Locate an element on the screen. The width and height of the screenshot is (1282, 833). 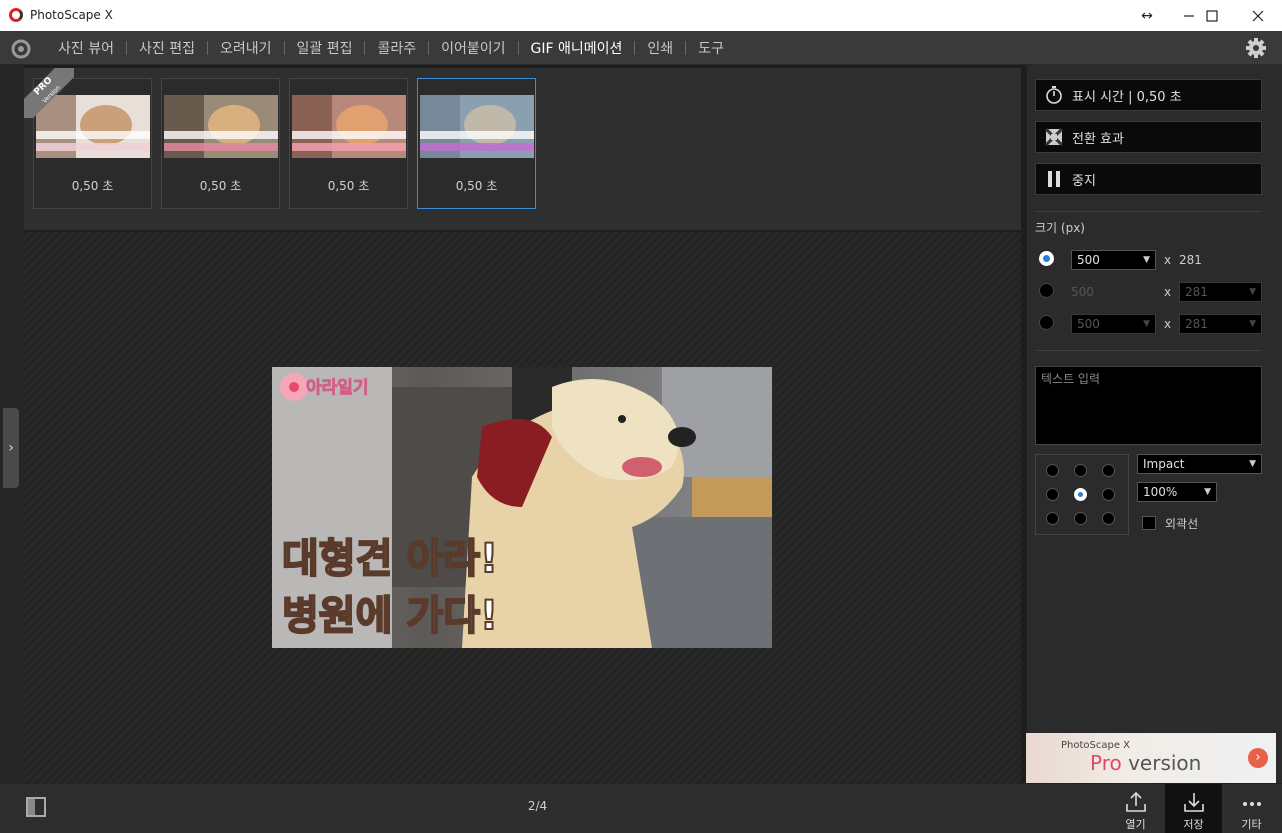
save-button: 저장 is located at coordinates (1193, 808).